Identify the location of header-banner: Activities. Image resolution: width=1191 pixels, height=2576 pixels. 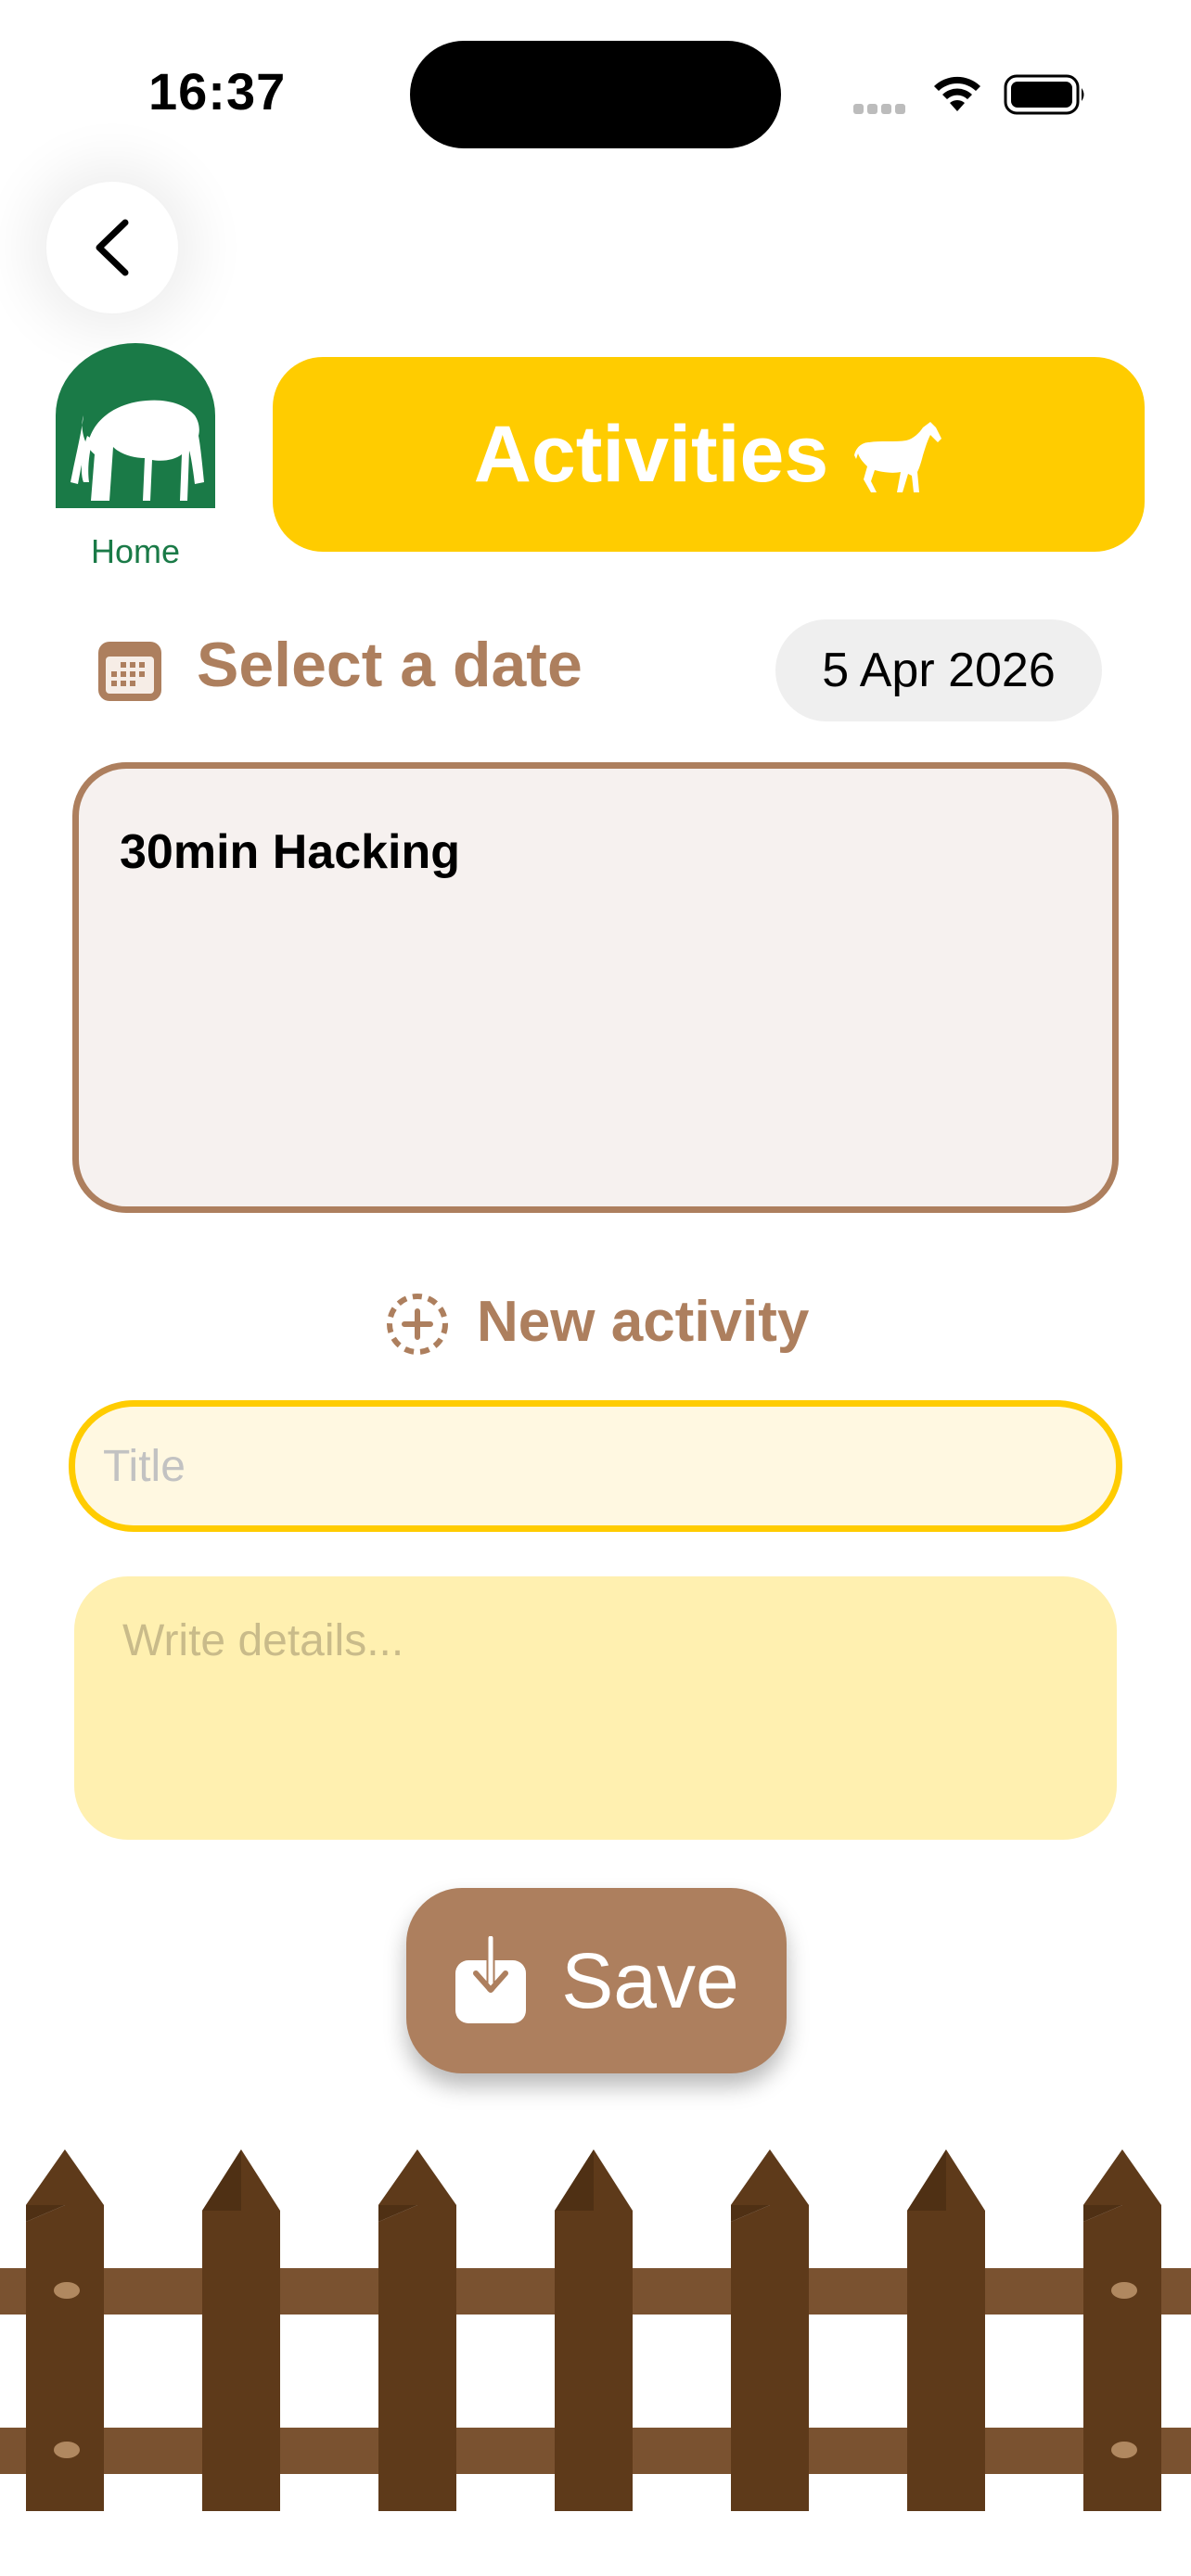
(709, 455).